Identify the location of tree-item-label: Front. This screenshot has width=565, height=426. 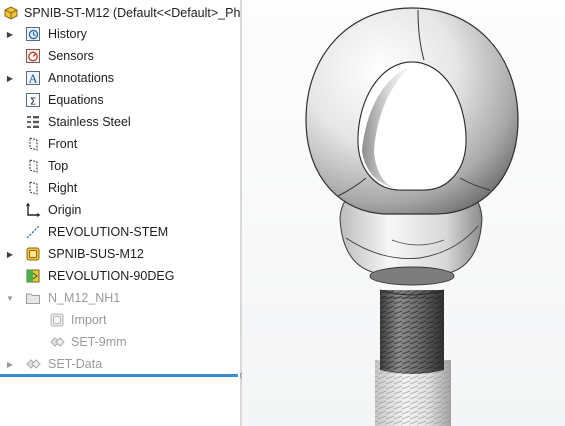
(63, 144).